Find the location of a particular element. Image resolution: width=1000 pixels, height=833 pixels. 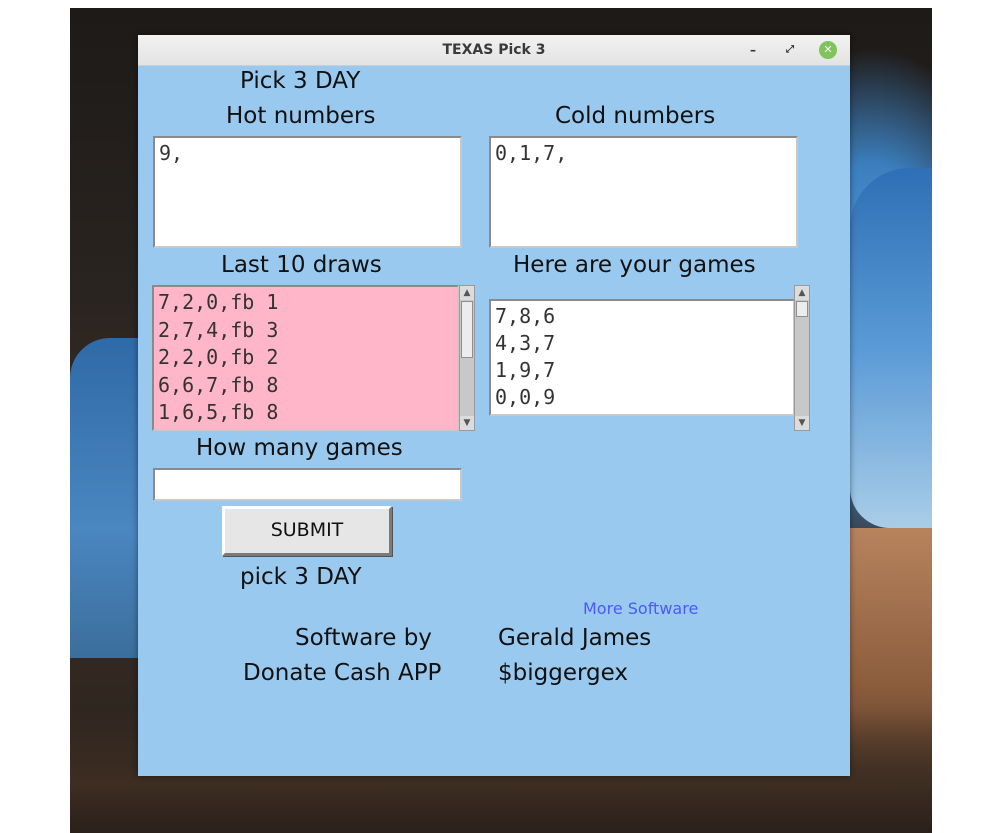

hot-numbers-field: 9, is located at coordinates (307, 192).